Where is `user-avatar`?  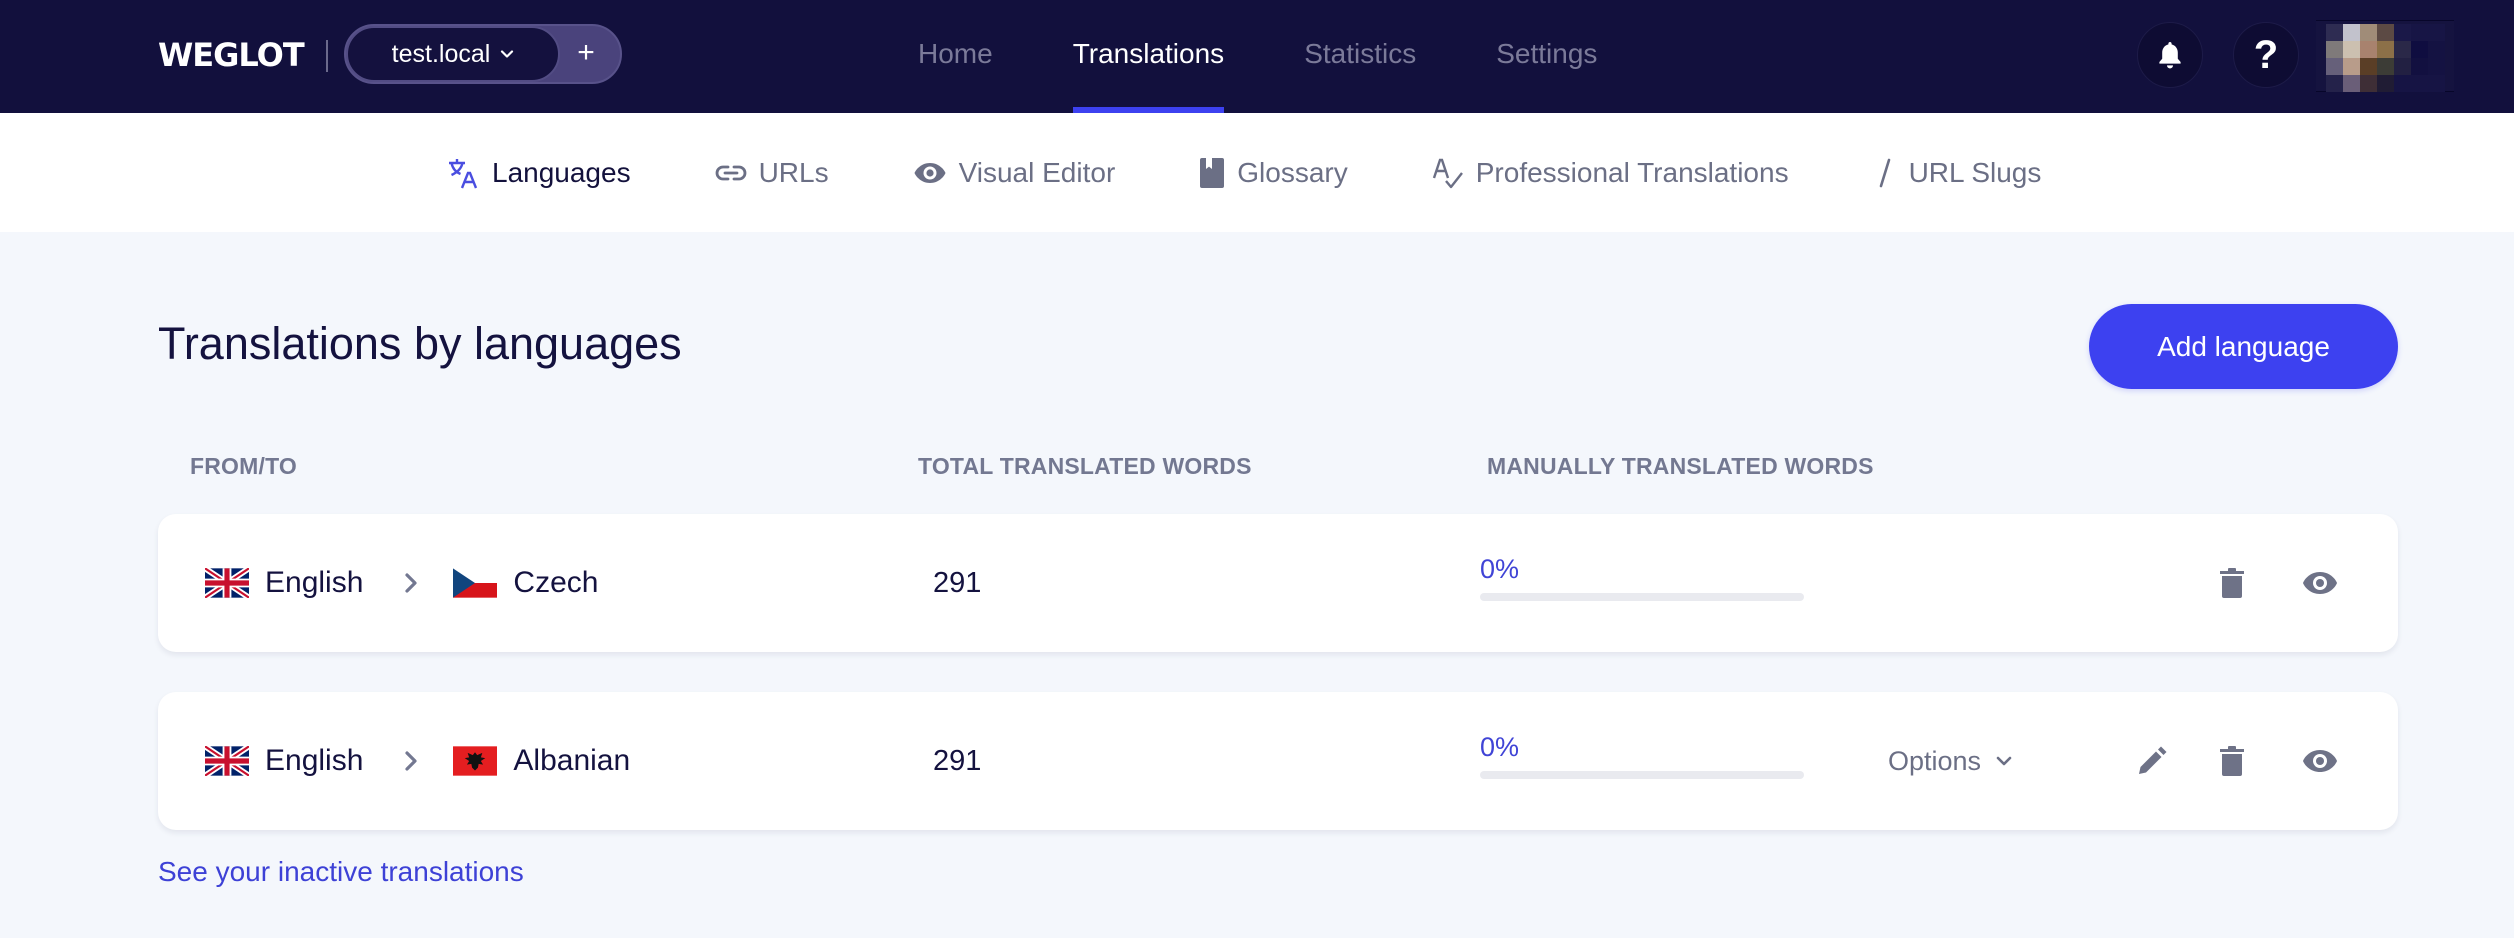 user-avatar is located at coordinates (2385, 56).